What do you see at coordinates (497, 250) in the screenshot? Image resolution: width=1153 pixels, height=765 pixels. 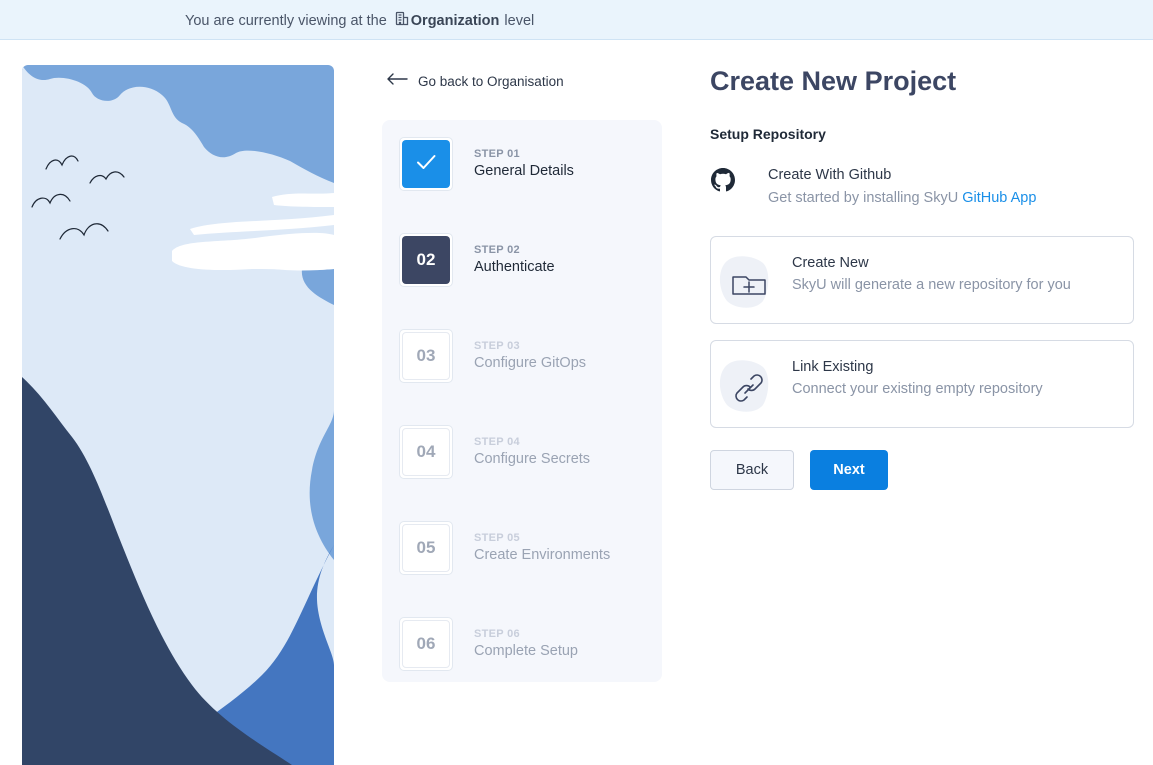 I see `step-kicker: STEP 02` at bounding box center [497, 250].